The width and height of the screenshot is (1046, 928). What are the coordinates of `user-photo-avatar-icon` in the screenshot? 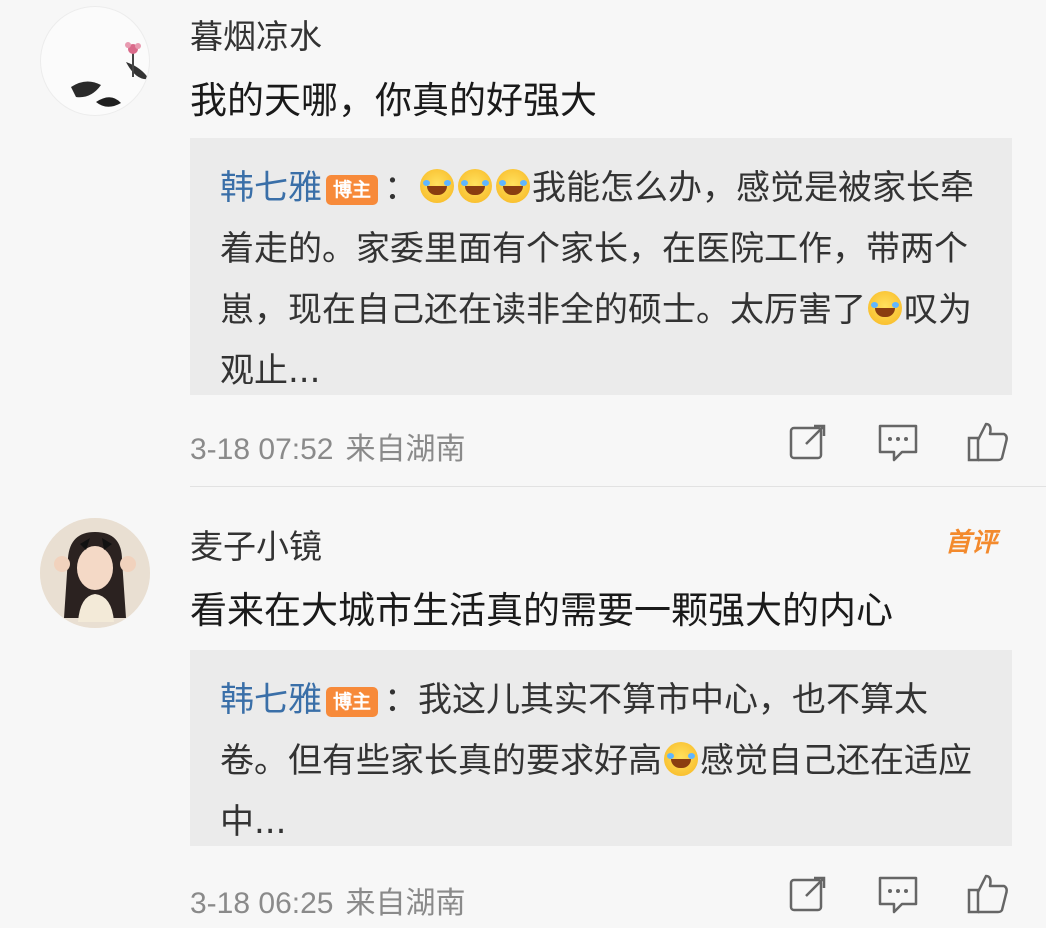 It's located at (95, 573).